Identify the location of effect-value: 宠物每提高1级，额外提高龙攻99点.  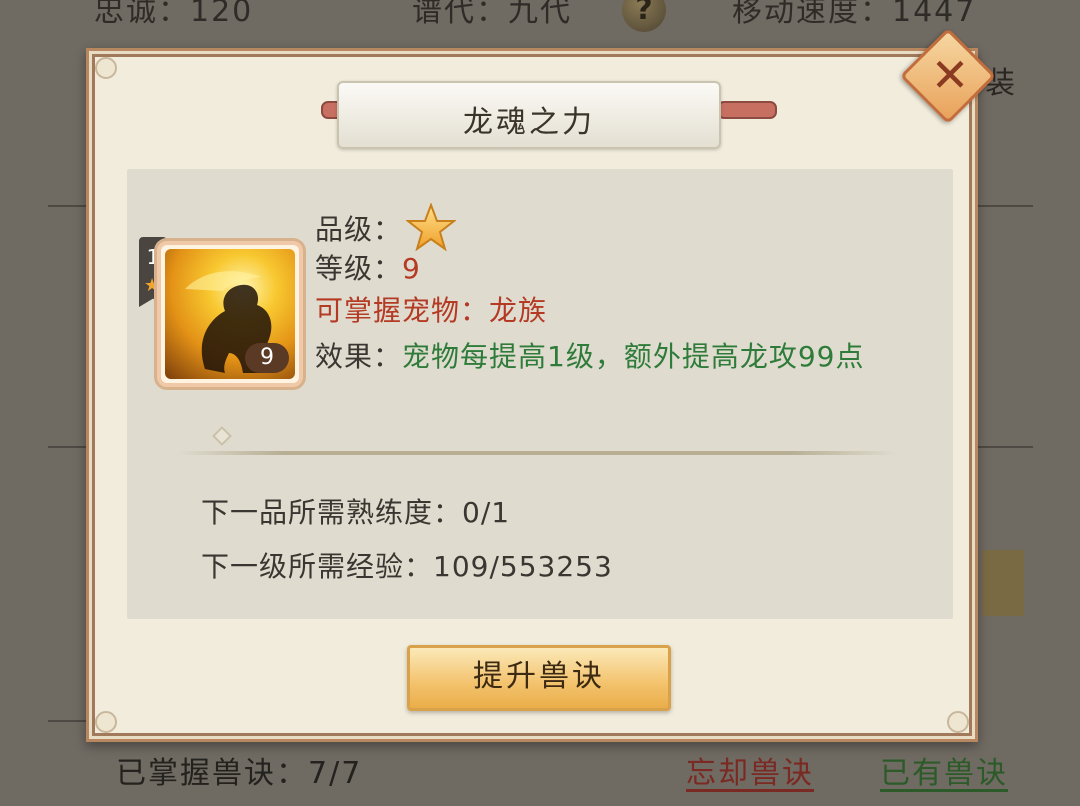
(633, 356).